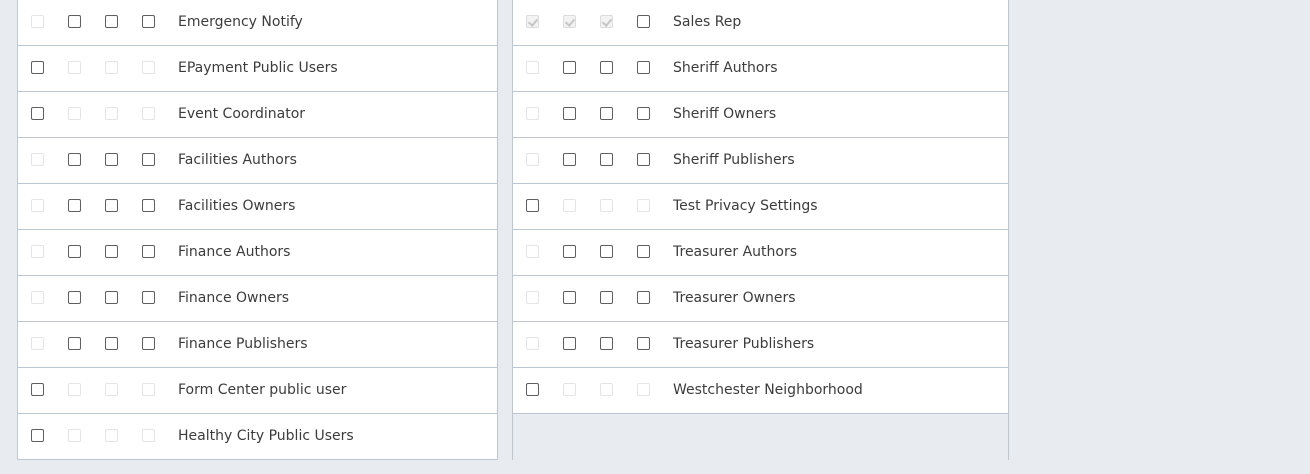  What do you see at coordinates (745, 206) in the screenshot?
I see `group-label: Test Privacy Settings` at bounding box center [745, 206].